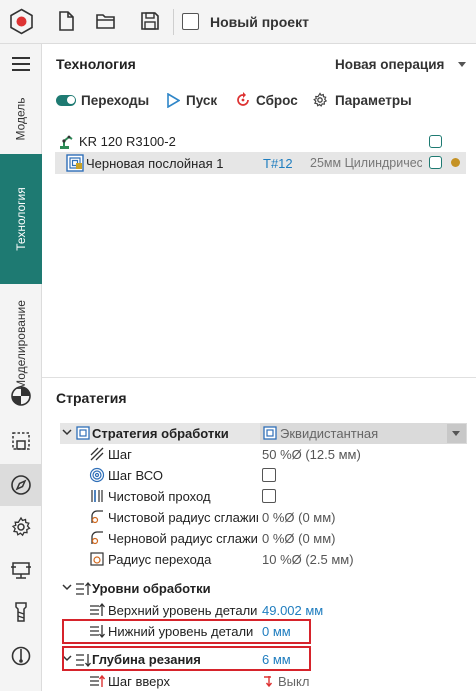 This screenshot has height=691, width=476. I want to click on workpiece-icon, so click(21, 441).